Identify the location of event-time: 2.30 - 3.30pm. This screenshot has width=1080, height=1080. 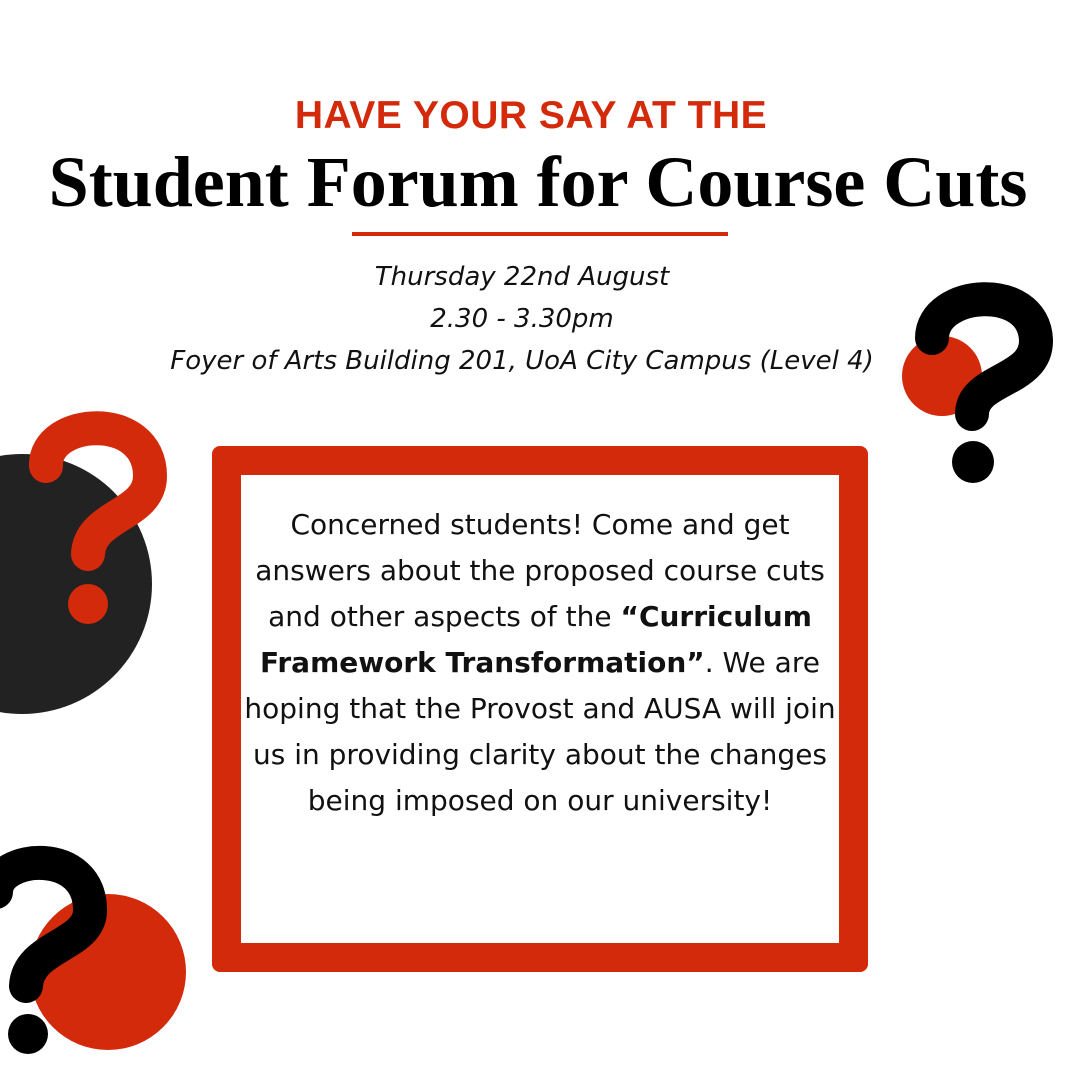
(522, 319).